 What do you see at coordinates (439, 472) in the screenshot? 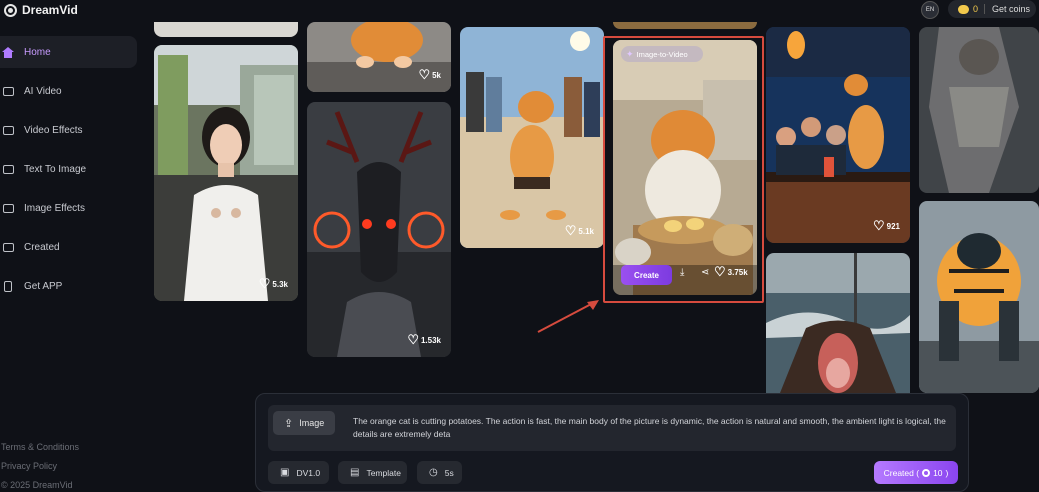
I see `duration-selector: ◷ 5s` at bounding box center [439, 472].